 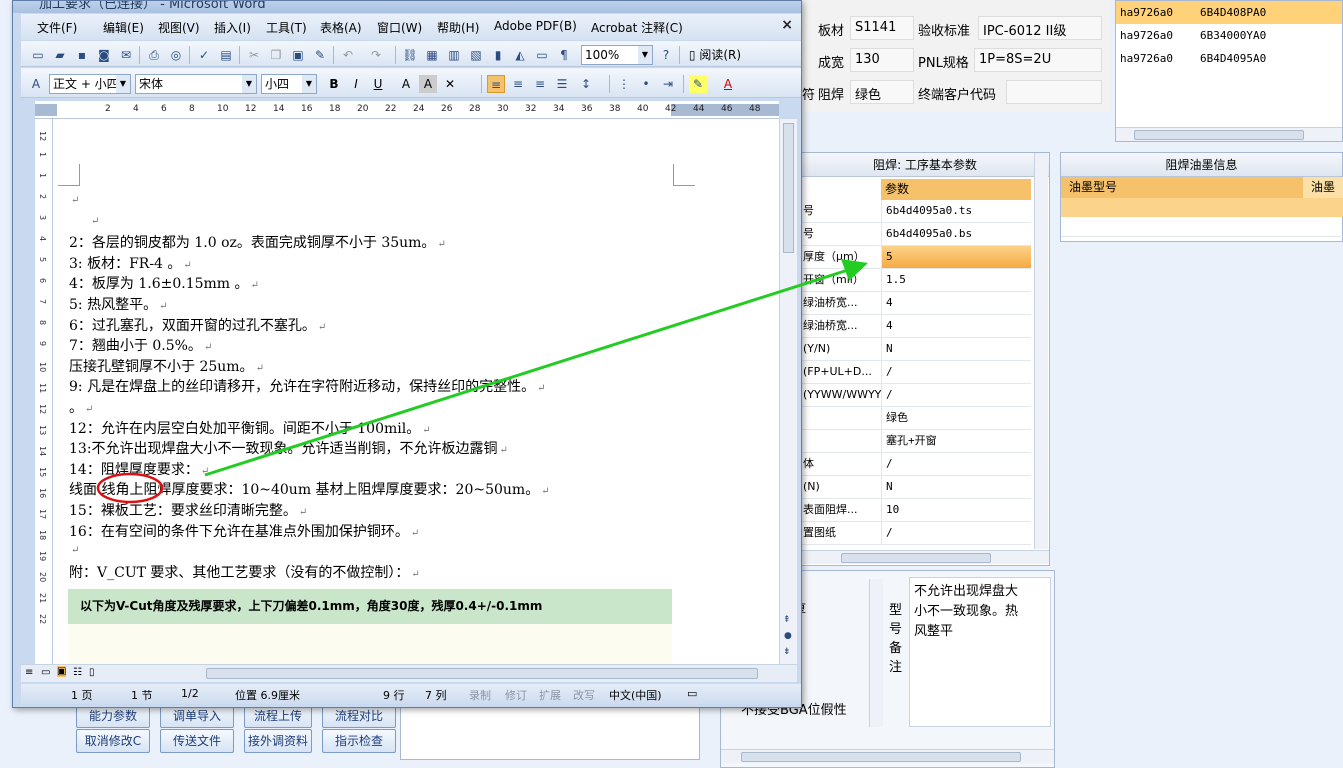 I want to click on annotation-arrow, so click(x=526, y=372).